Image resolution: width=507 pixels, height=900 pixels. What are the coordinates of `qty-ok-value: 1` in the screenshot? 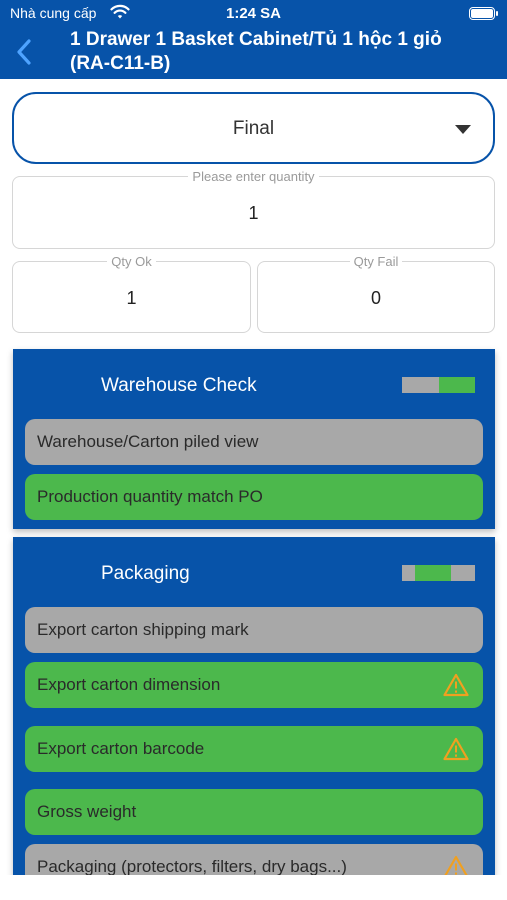 It's located at (131, 298).